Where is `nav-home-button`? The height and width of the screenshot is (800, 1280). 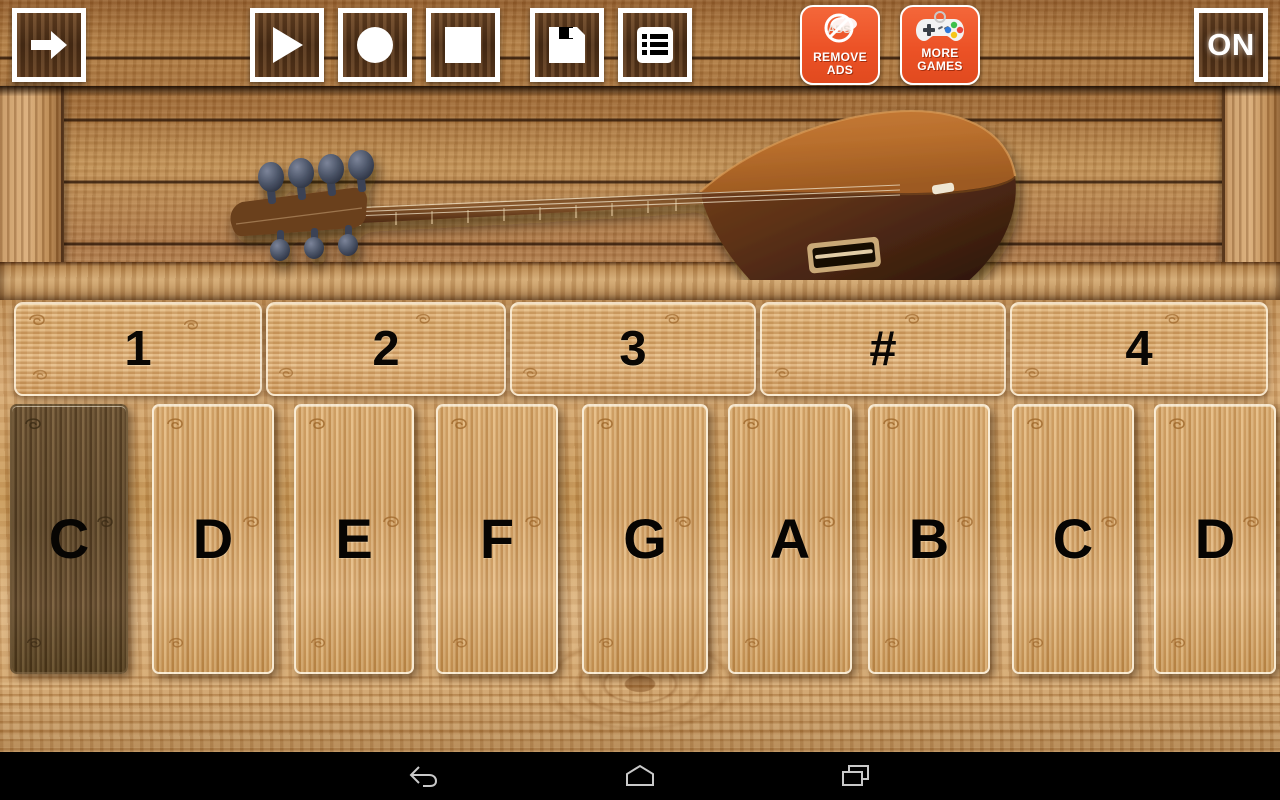
nav-home-button is located at coordinates (640, 776).